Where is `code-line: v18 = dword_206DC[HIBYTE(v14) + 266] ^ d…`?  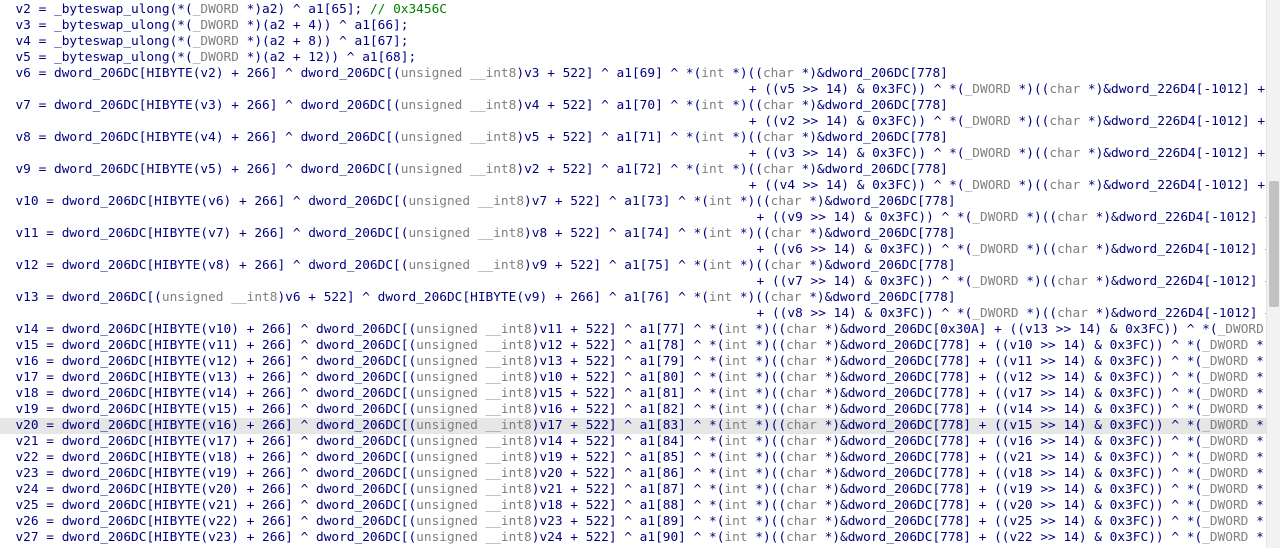
code-line: v18 = dword_206DC[HIBYTE(v14) + 266] ^ d… is located at coordinates (633, 394).